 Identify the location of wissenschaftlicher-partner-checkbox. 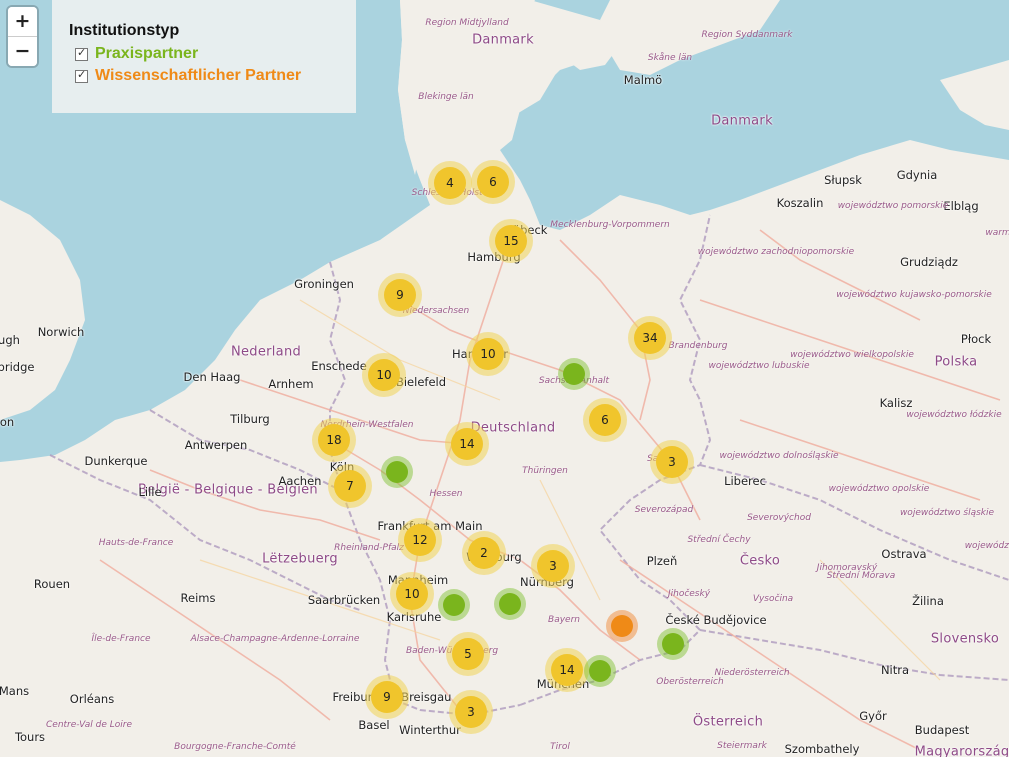
(81, 75).